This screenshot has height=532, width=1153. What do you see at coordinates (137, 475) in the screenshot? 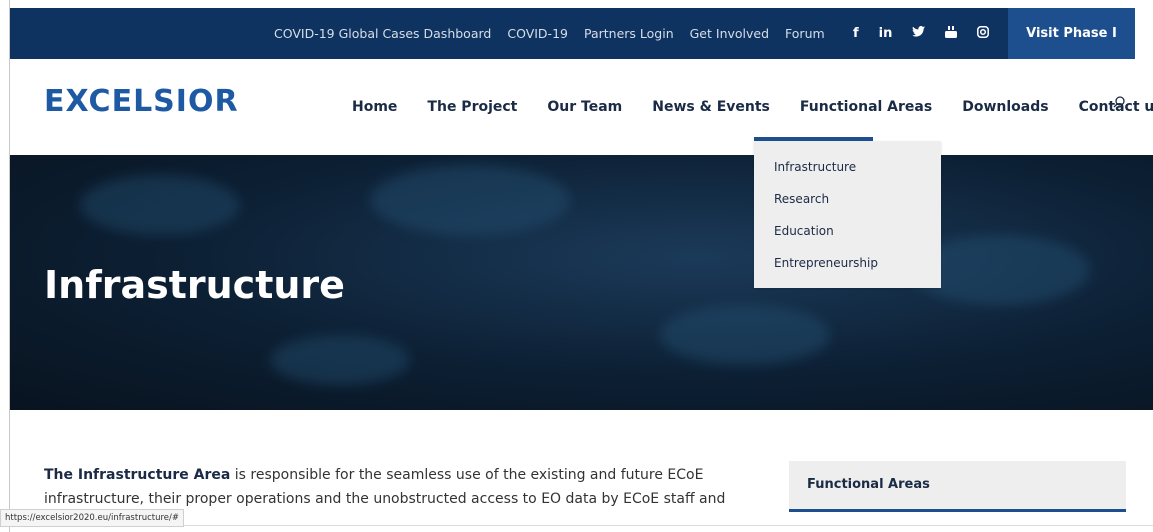
I see `intro-bold: The Infrastructure Area` at bounding box center [137, 475].